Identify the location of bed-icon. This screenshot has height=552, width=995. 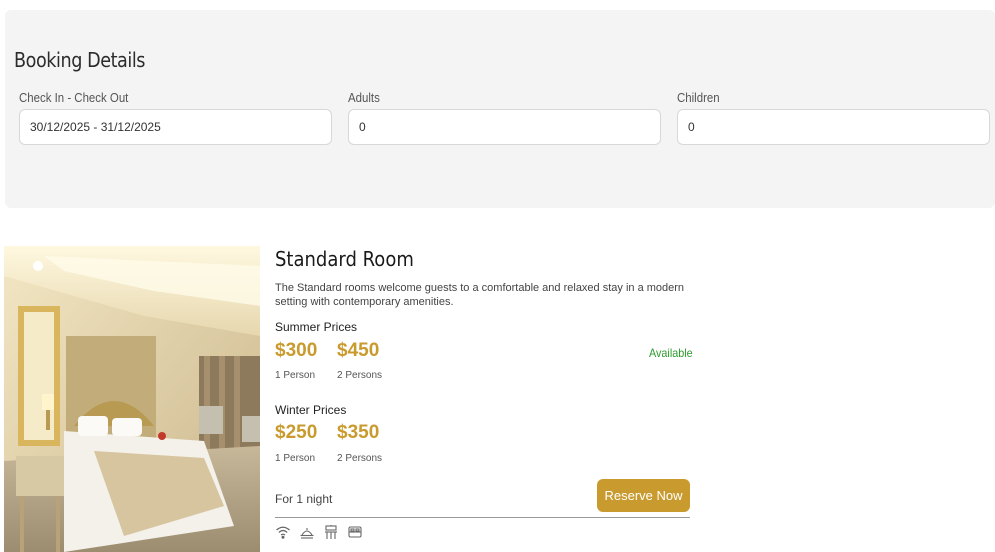
(355, 532).